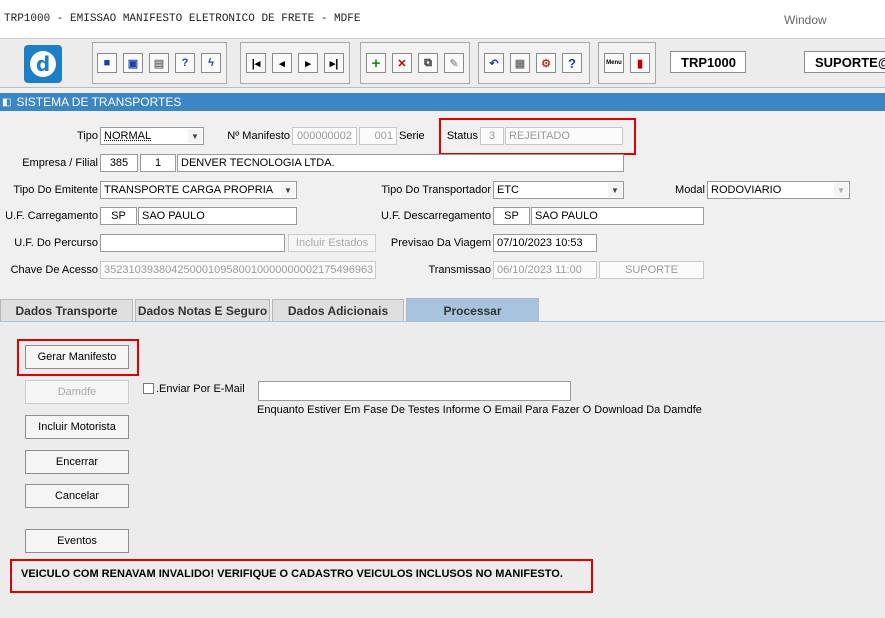 This screenshot has width=885, height=618. Describe the element at coordinates (508, 190) in the screenshot. I see `tipo-transportador-value: ETC` at that location.